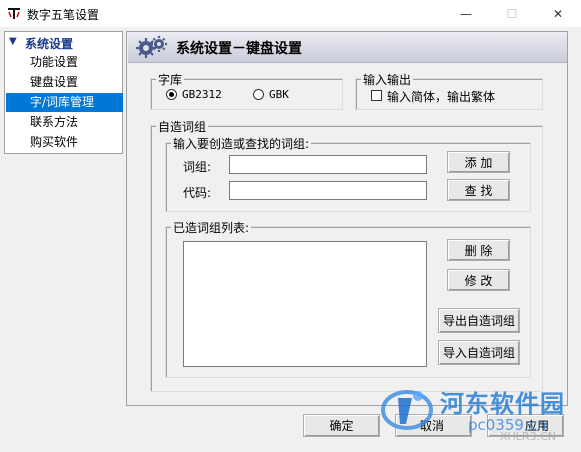  Describe the element at coordinates (258, 94) in the screenshot. I see `gbk-radio` at that location.